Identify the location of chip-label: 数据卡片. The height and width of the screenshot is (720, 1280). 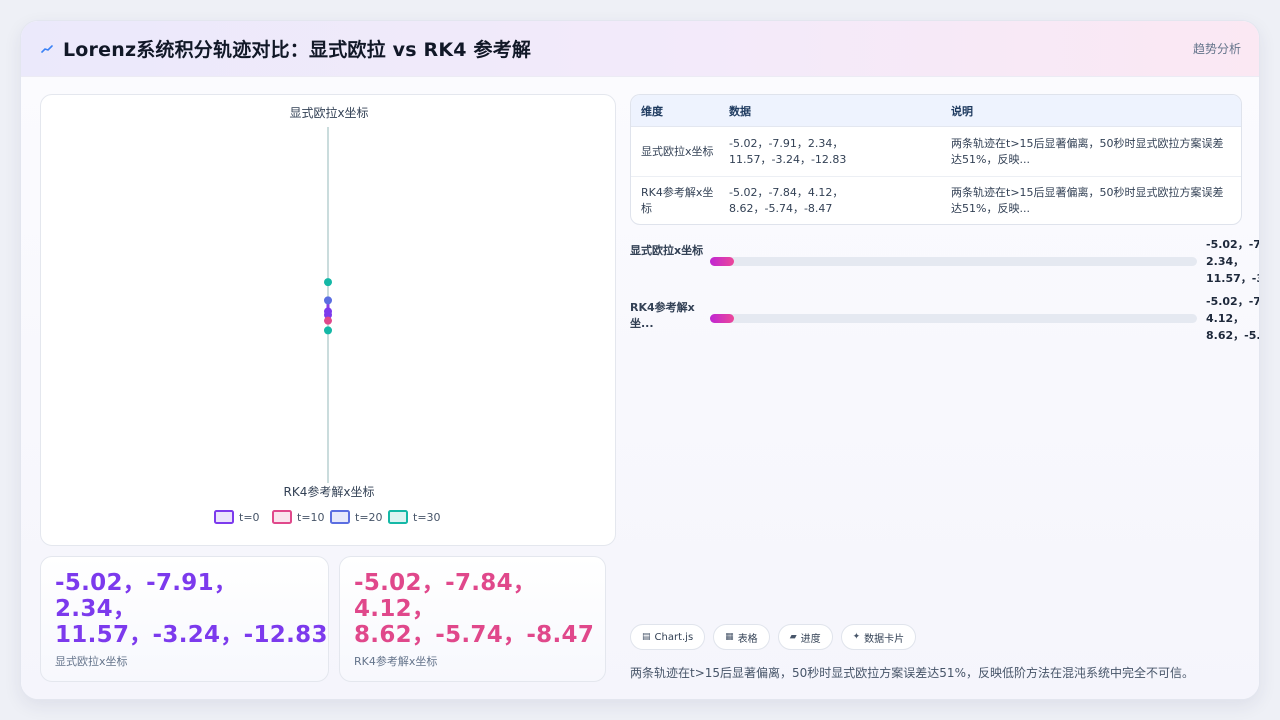
(884, 639).